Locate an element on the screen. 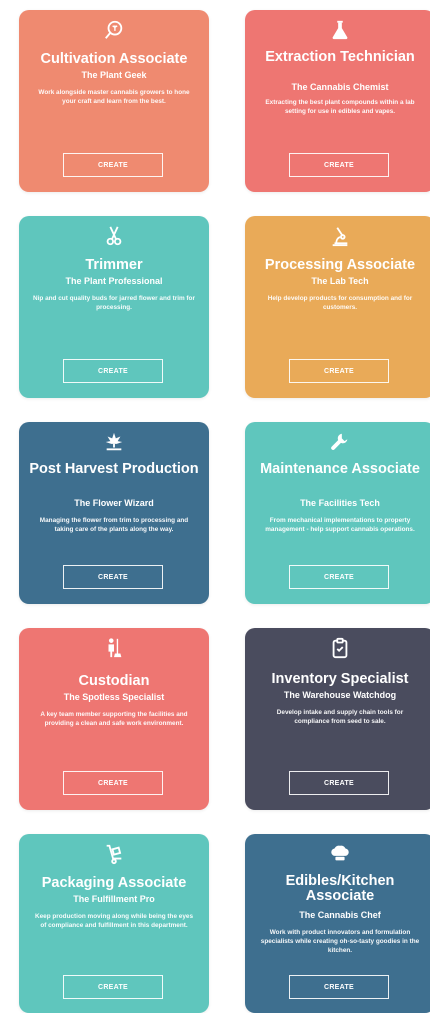 This screenshot has height=1013, width=430. hand-truck-icon is located at coordinates (114, 854).